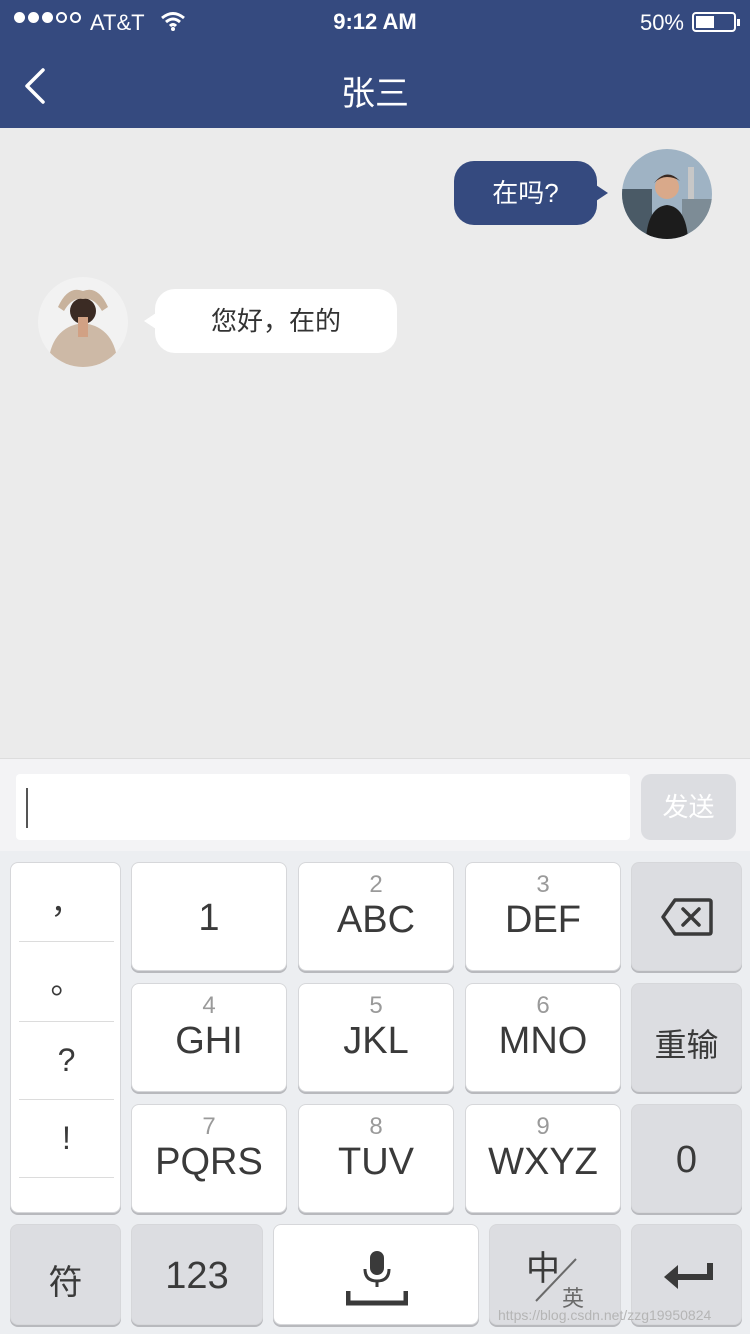 The height and width of the screenshot is (1334, 750). I want to click on key-label: 1, so click(209, 918).